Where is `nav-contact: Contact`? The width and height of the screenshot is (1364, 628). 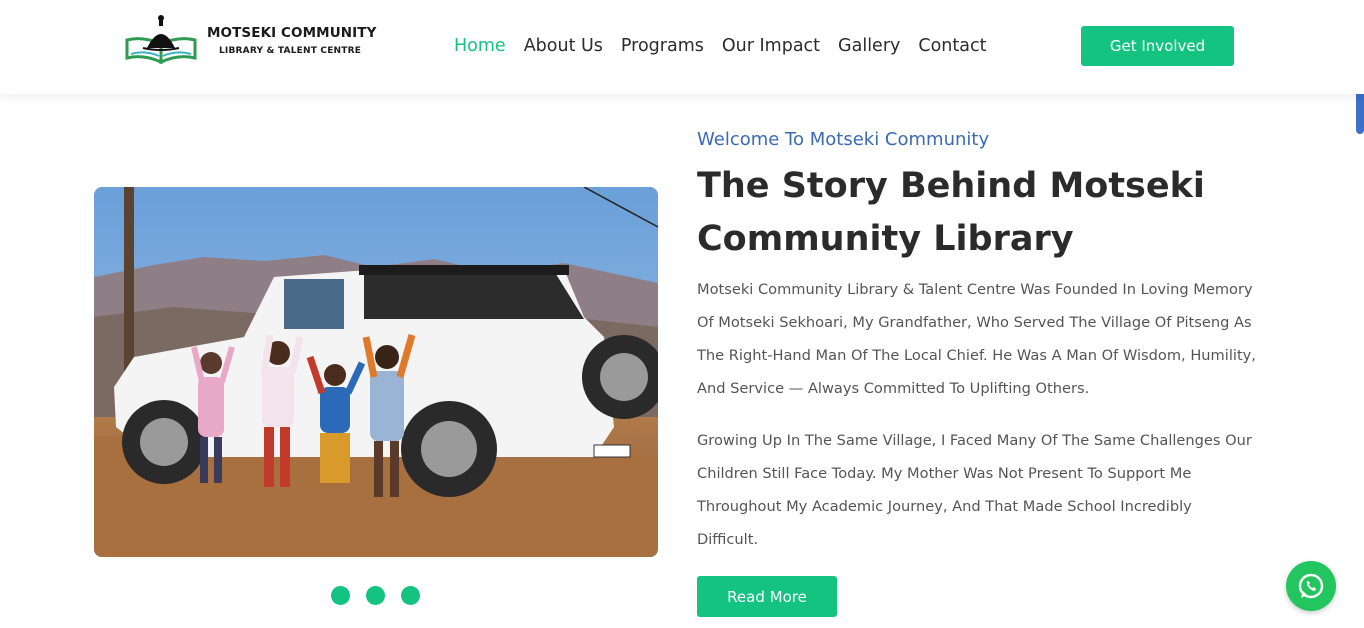
nav-contact: Contact is located at coordinates (952, 46).